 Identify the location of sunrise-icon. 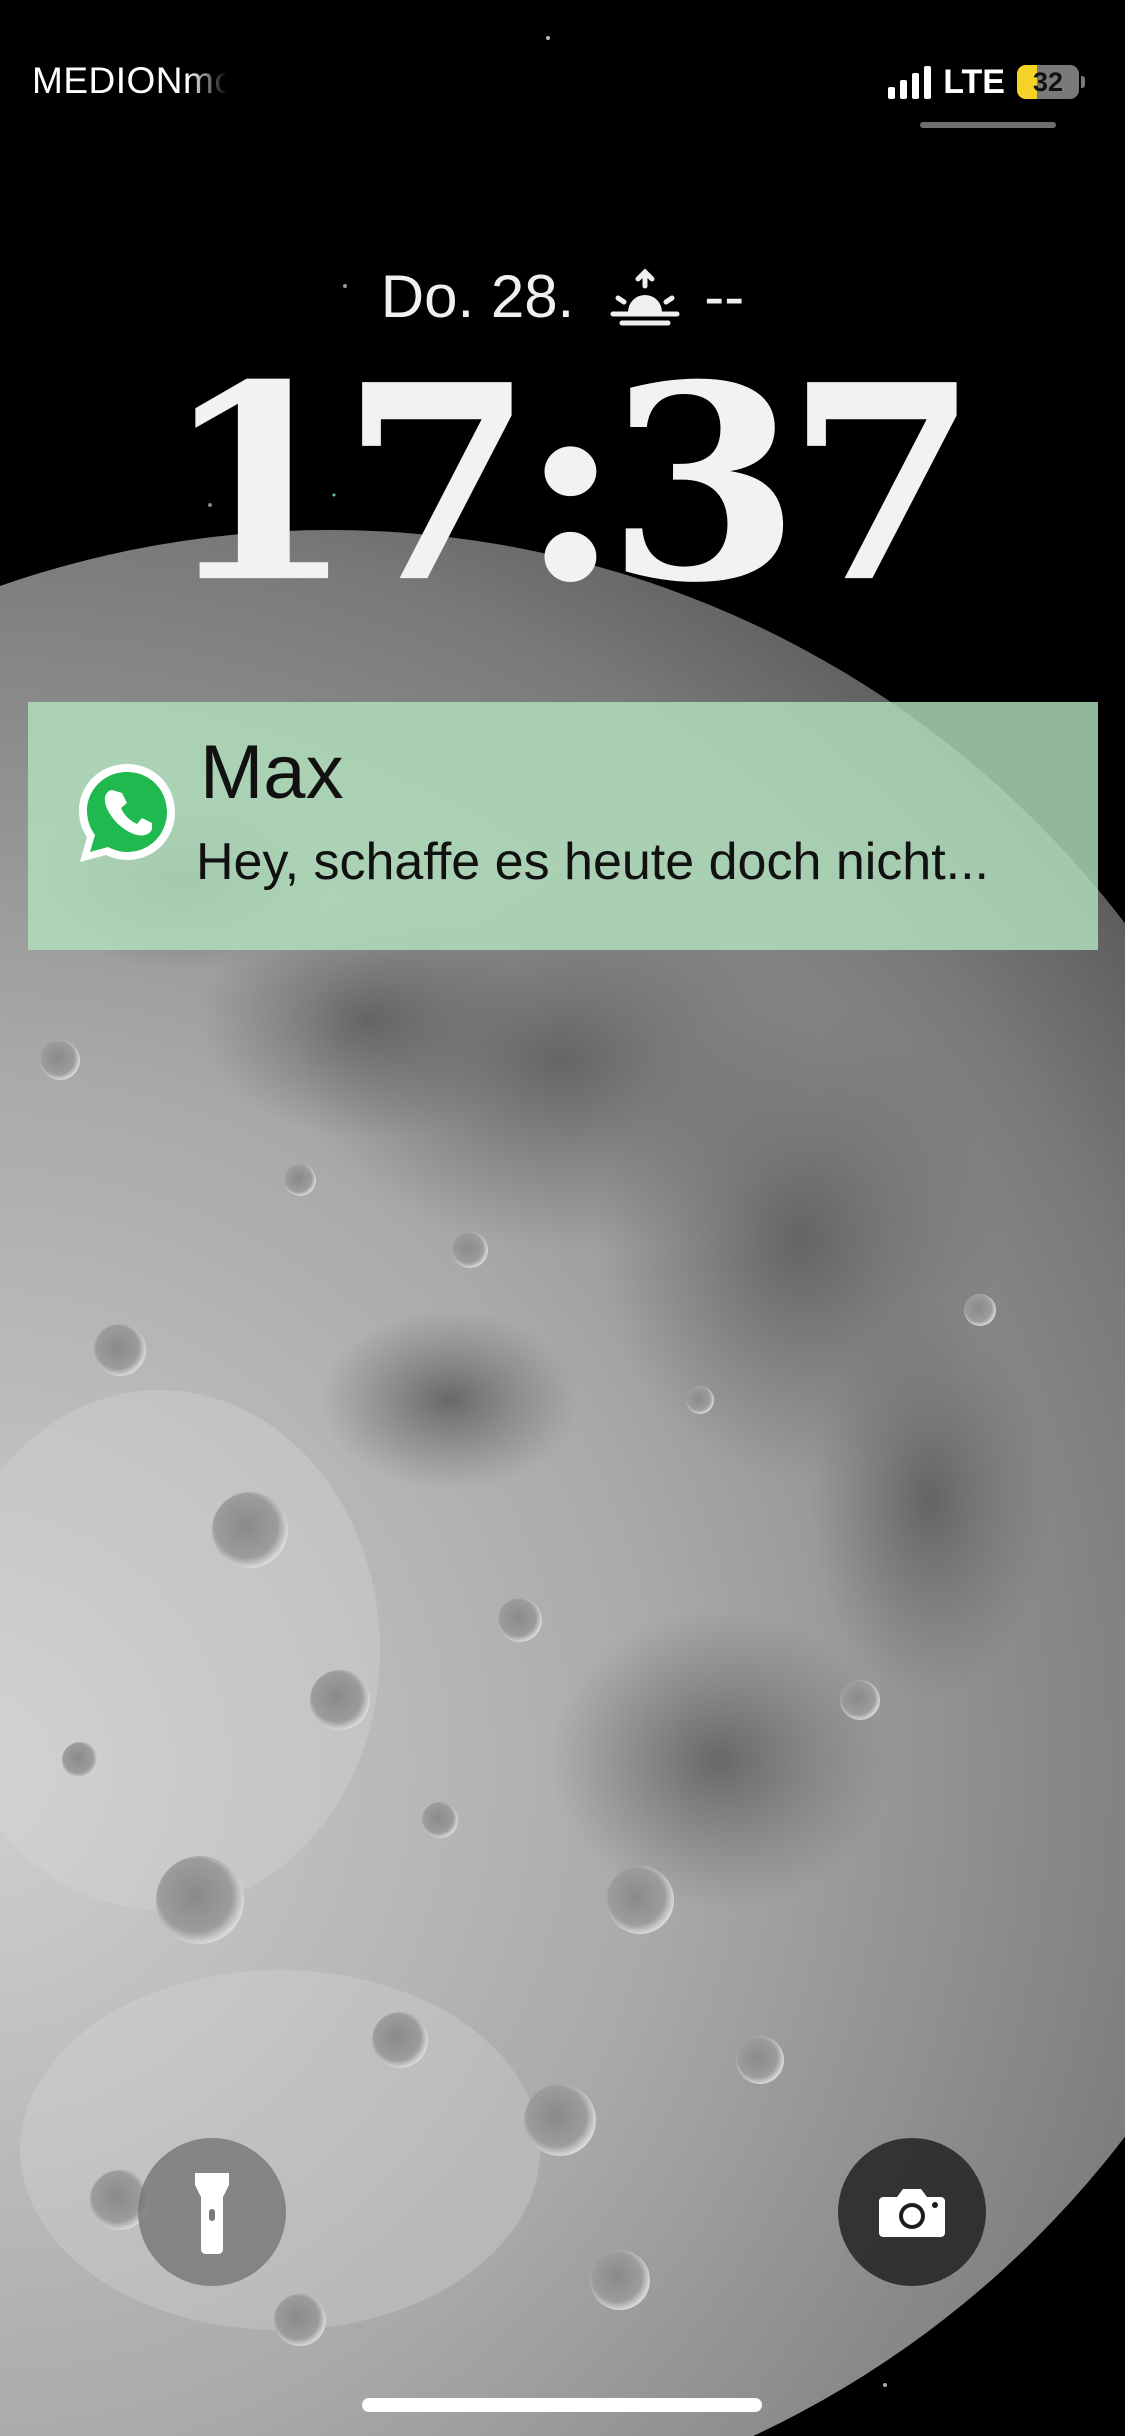
(645, 296).